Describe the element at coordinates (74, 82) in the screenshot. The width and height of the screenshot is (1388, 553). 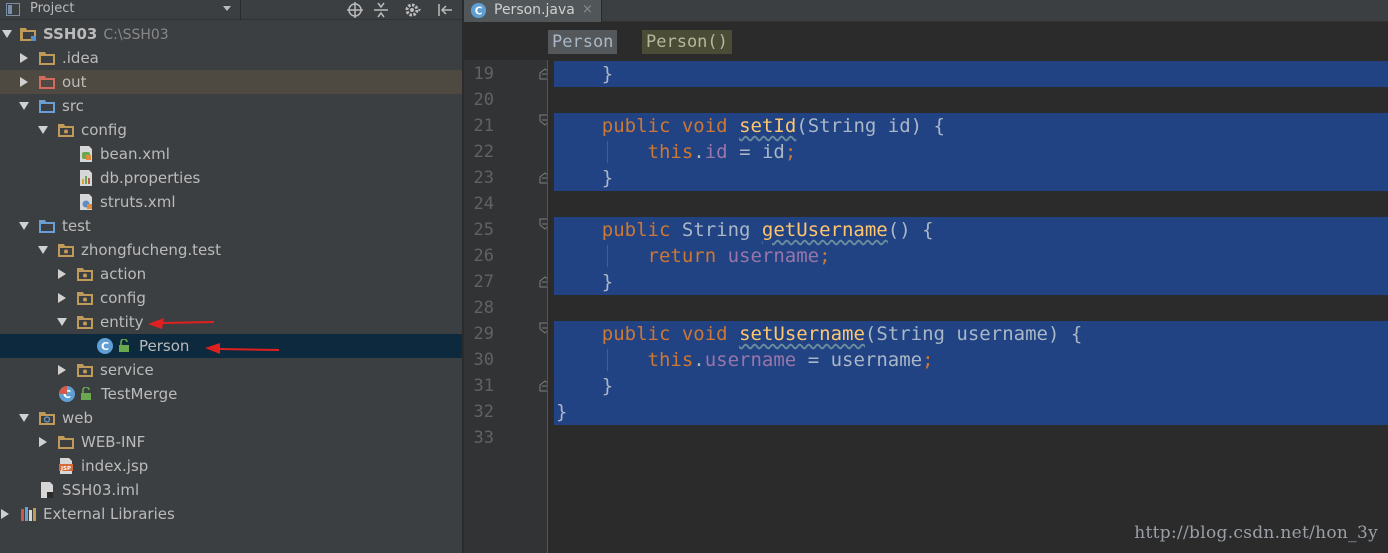
I see `tree-item-label: out` at that location.